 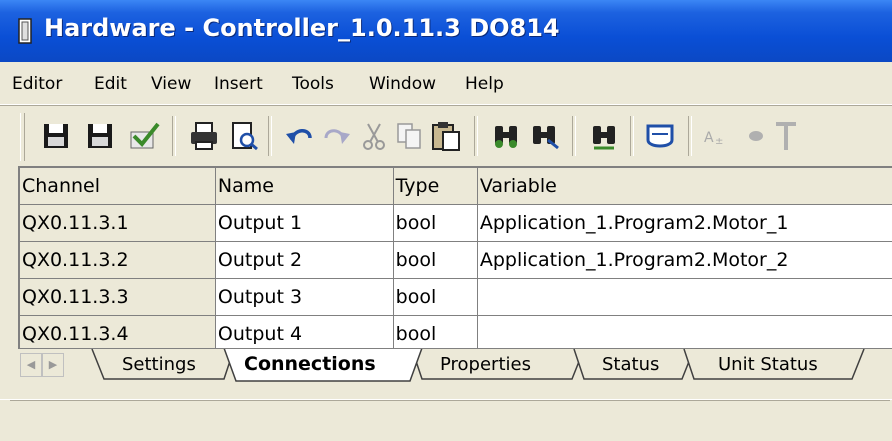 I want to click on menu-edit: Edit, so click(x=110, y=84).